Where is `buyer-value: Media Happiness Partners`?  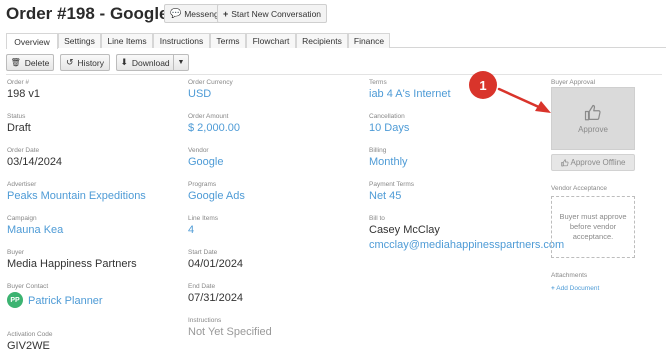
buyer-value: Media Happiness Partners is located at coordinates (72, 264).